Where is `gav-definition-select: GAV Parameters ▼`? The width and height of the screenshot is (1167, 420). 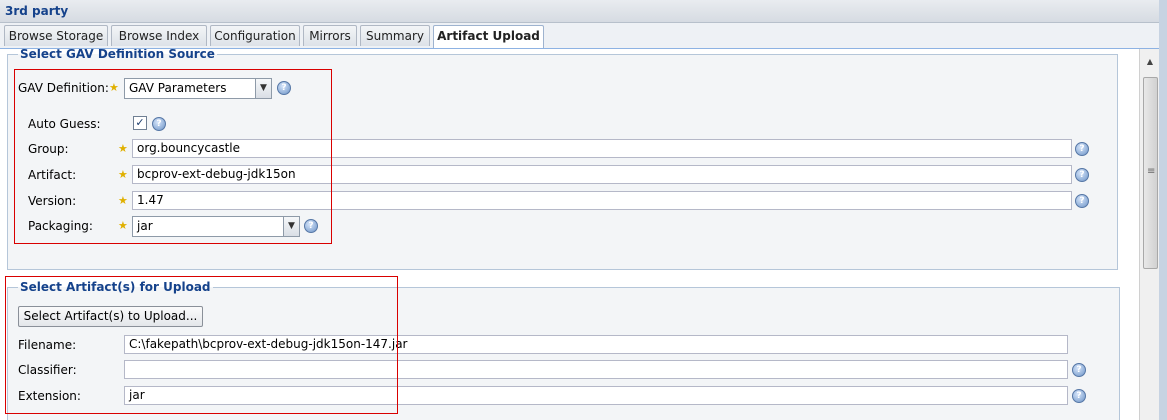
gav-definition-select: GAV Parameters ▼ is located at coordinates (198, 88).